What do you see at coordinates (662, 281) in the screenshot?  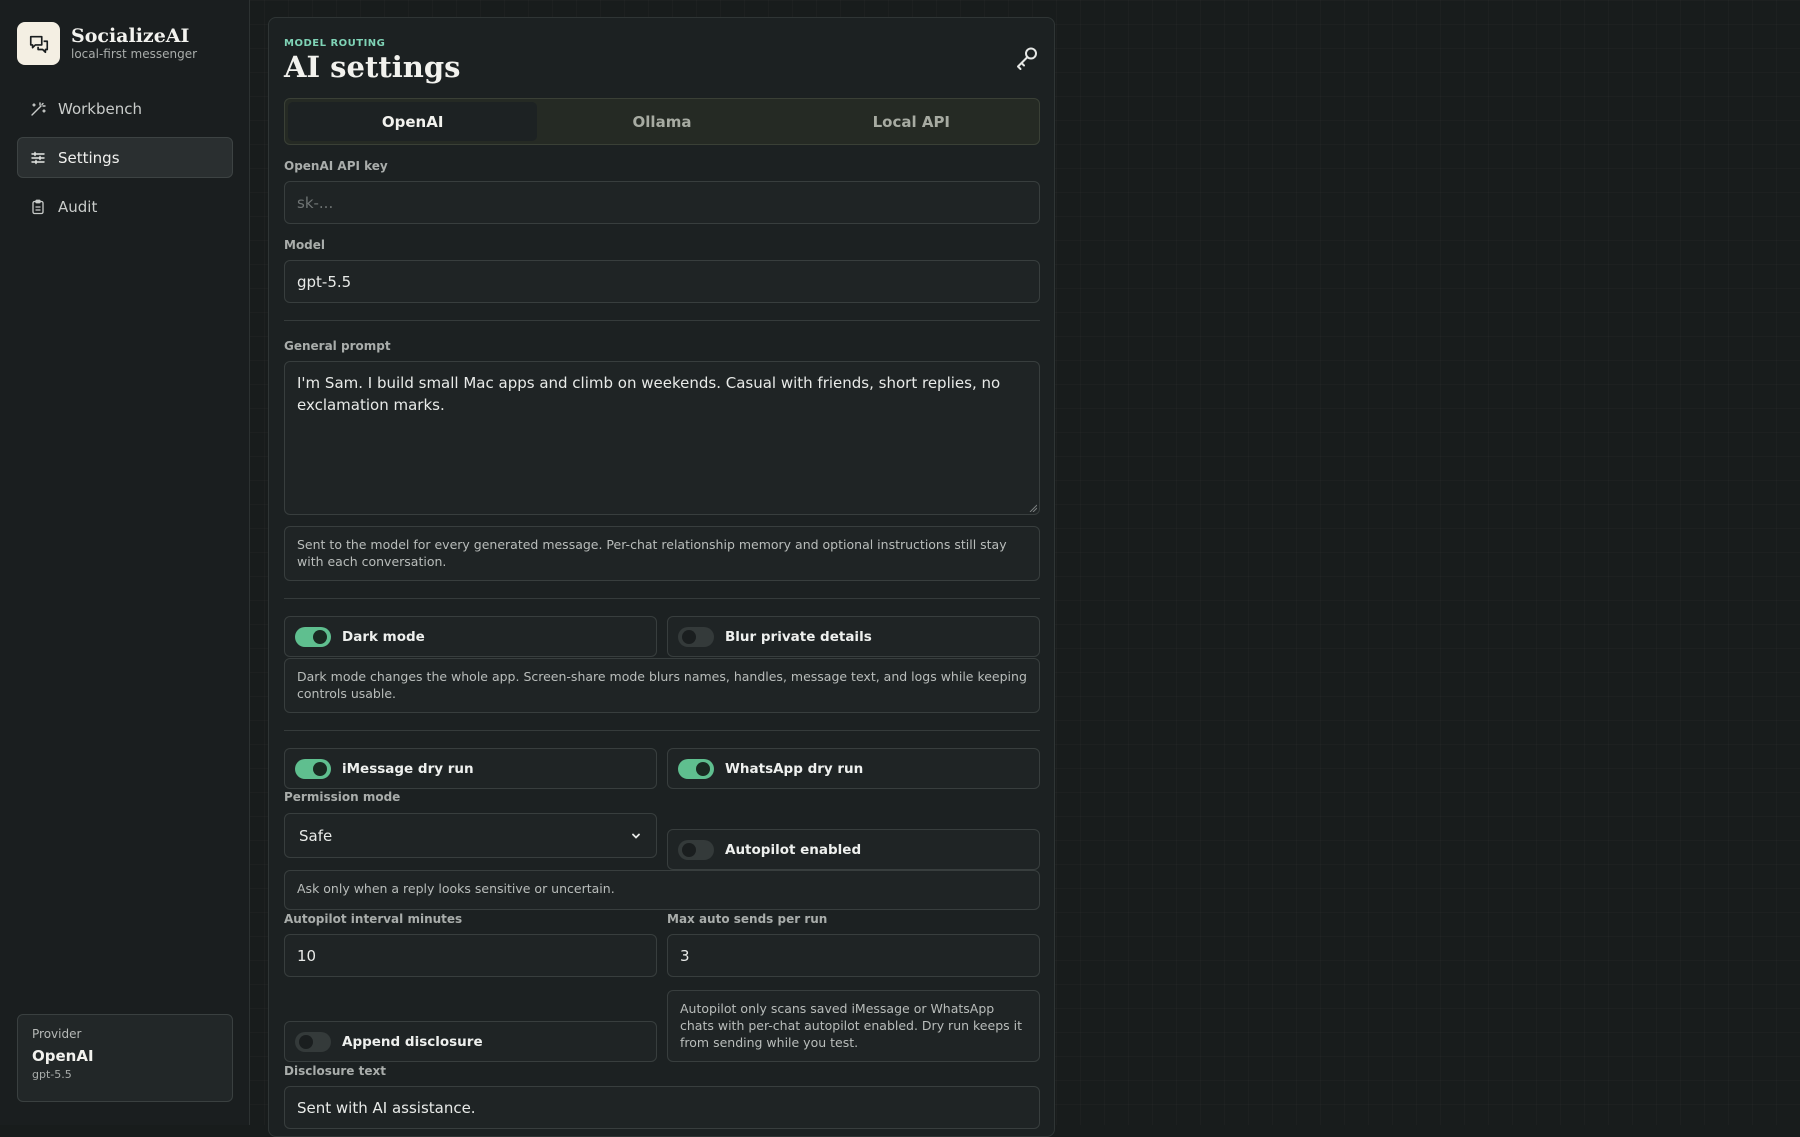 I see `model-input: gpt-5.5` at bounding box center [662, 281].